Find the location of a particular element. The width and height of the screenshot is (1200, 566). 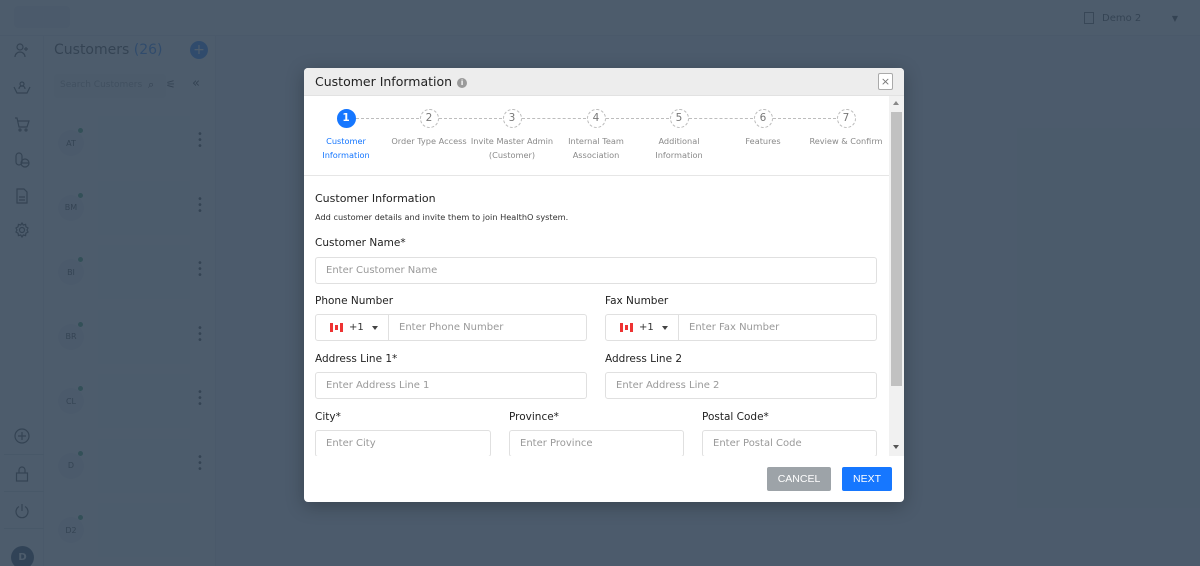

step-number: 7 is located at coordinates (846, 118).